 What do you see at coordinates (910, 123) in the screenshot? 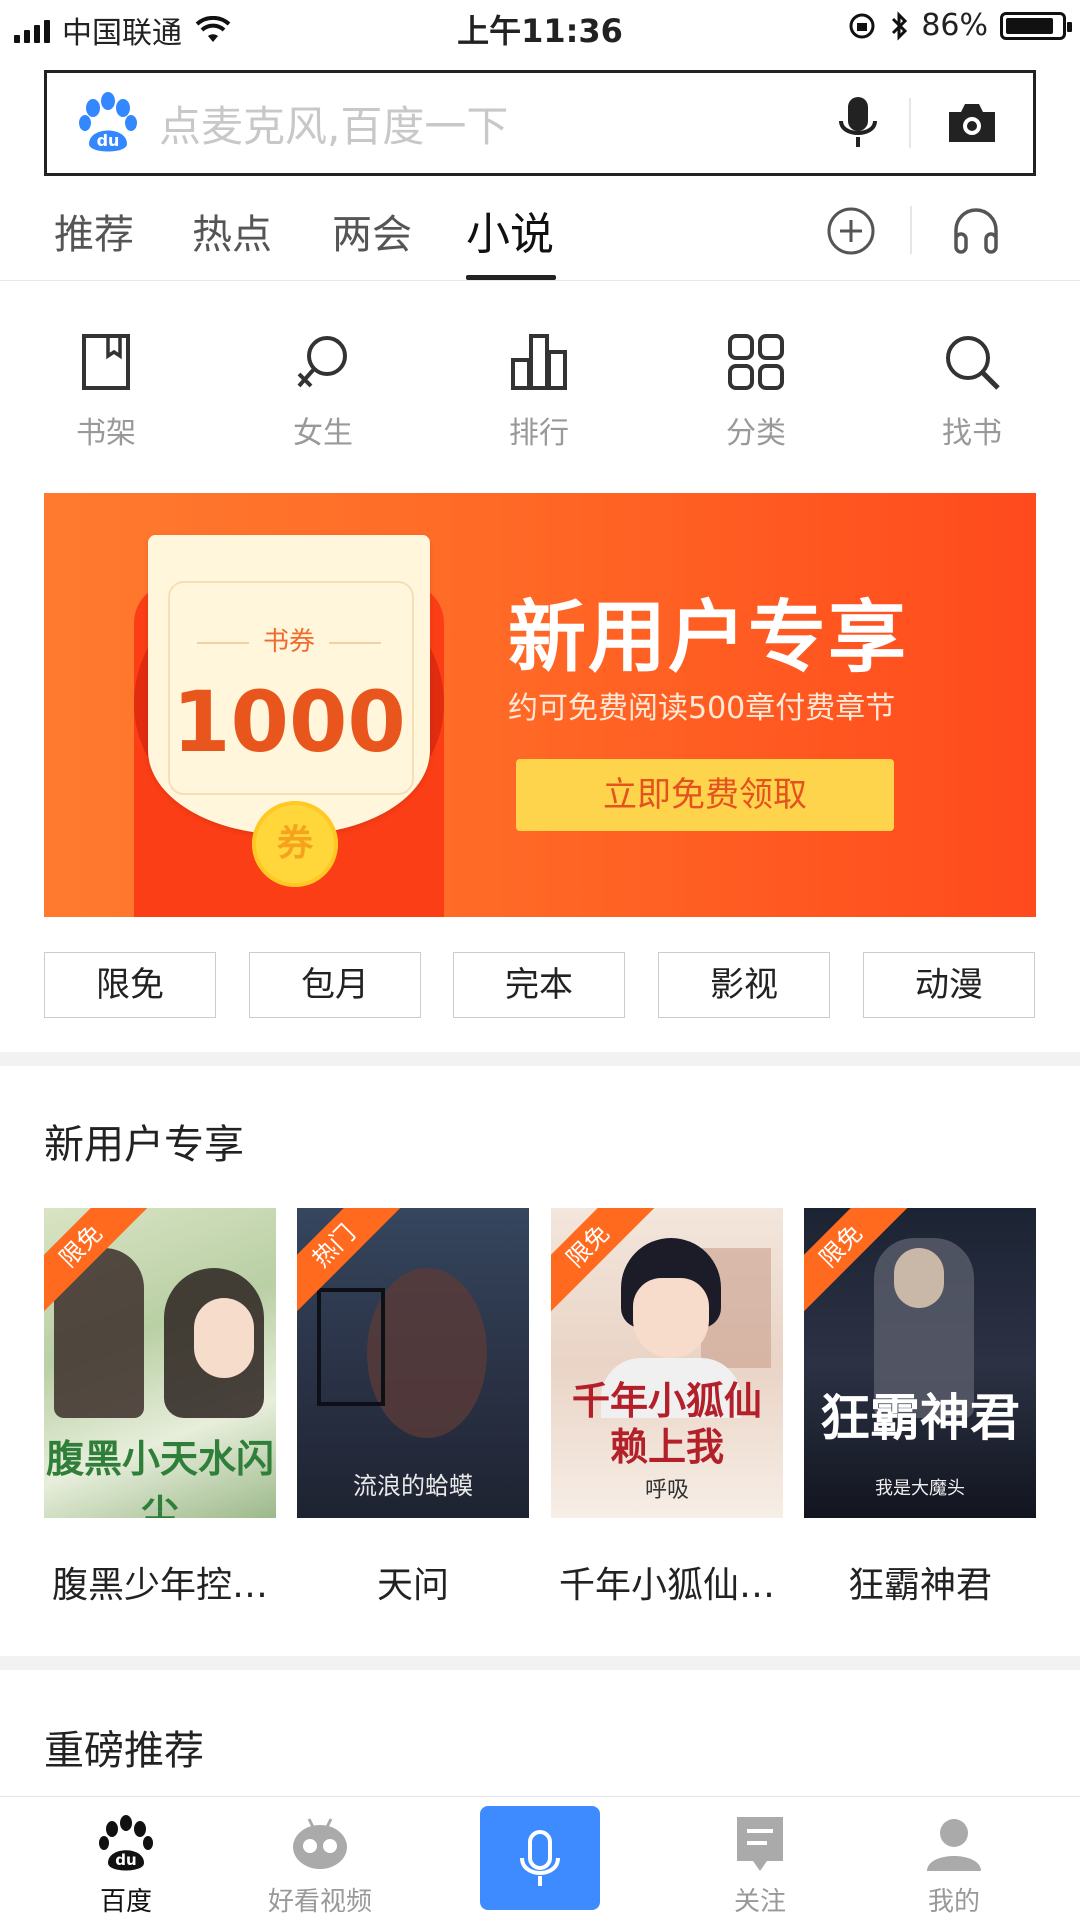
I see `search-separator` at bounding box center [910, 123].